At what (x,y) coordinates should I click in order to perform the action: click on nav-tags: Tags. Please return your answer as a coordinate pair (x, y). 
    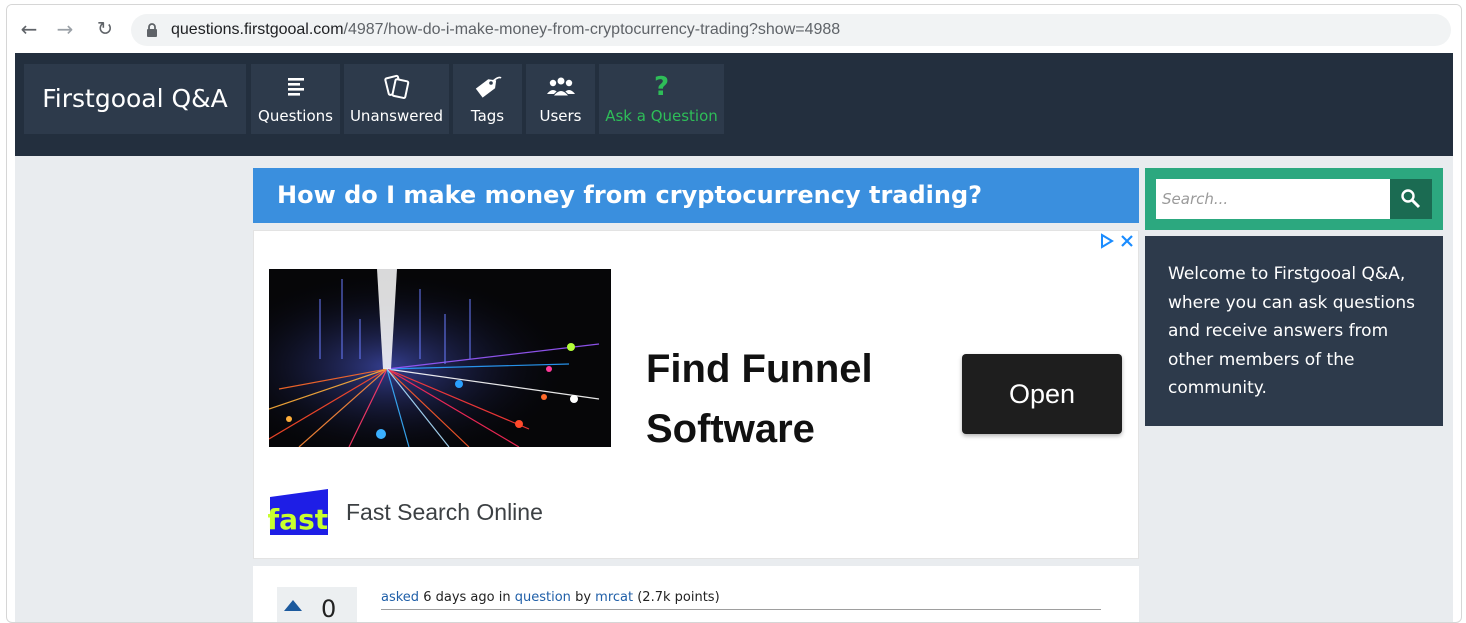
    Looking at the image, I should click on (487, 99).